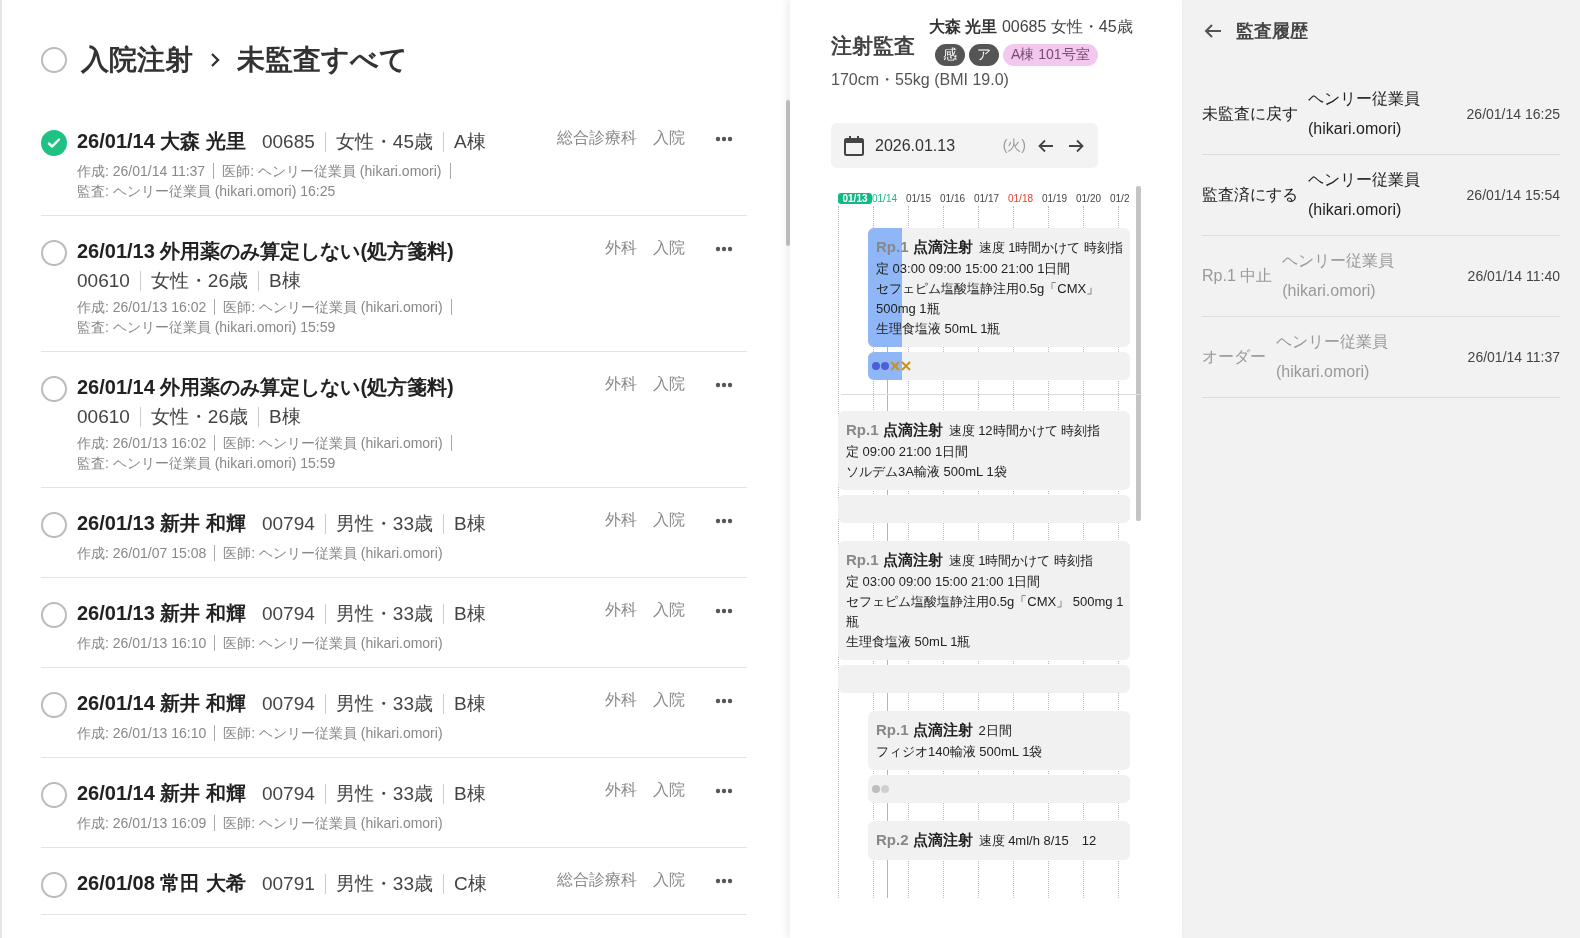  I want to click on chevron-right-icon, so click(215, 60).